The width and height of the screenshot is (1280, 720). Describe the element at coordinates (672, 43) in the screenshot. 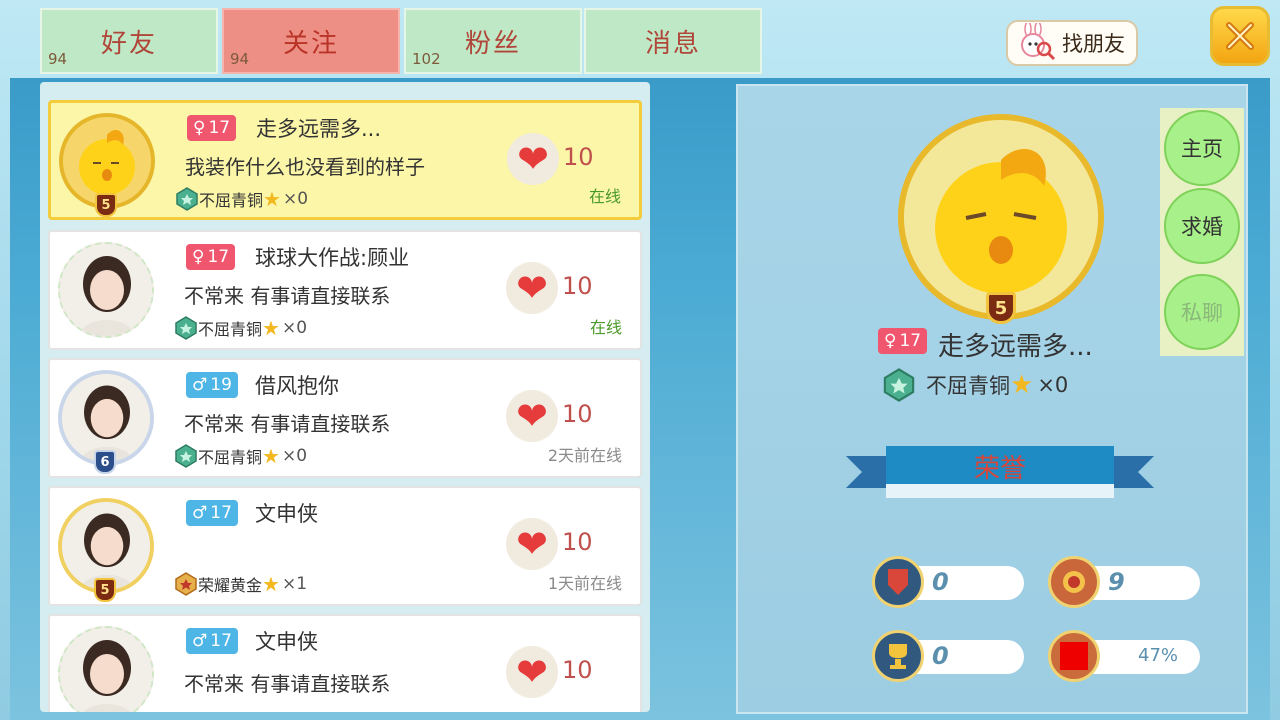

I see `tab-label: 消息` at that location.